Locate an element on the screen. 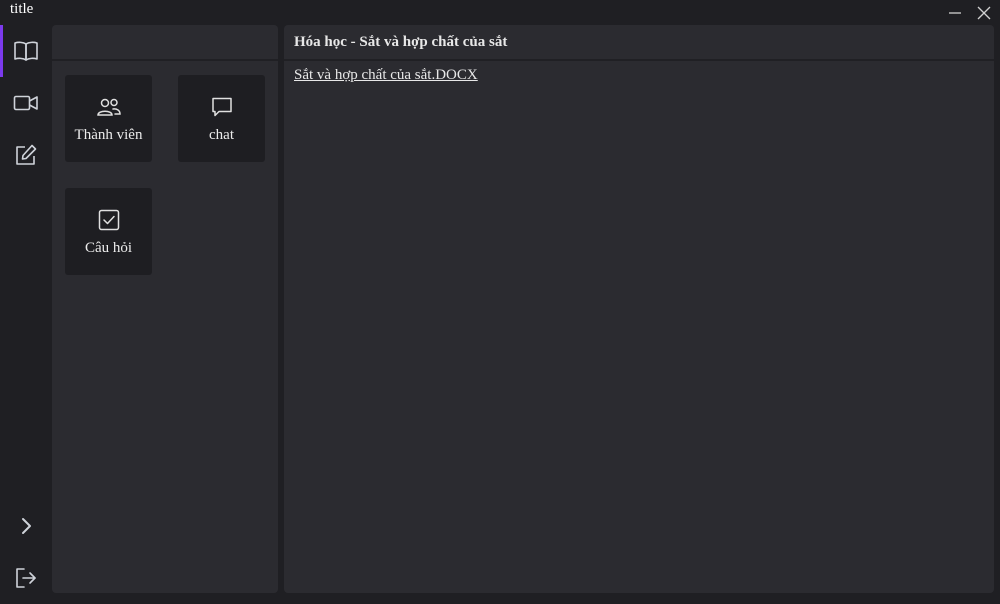 Image resolution: width=1000 pixels, height=604 pixels. rail-item-edit is located at coordinates (26, 155).